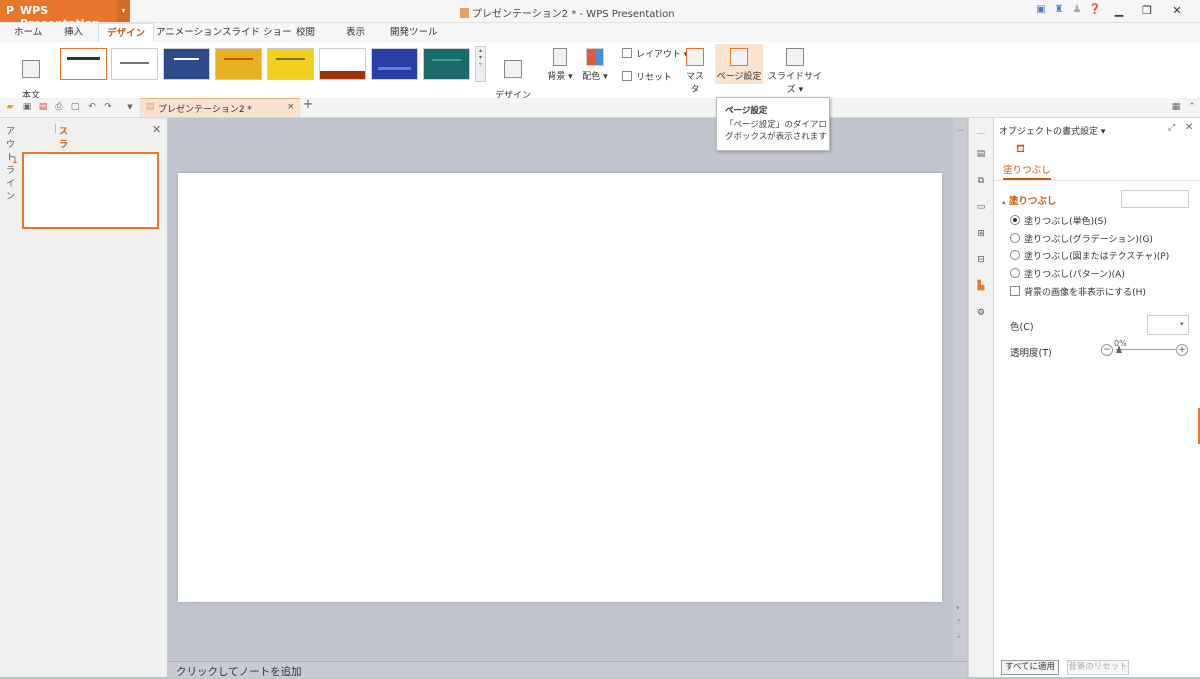 The height and width of the screenshot is (679, 1200). What do you see at coordinates (1029, 200) in the screenshot?
I see `fill-section-header: ▴ 塗りつぶし` at bounding box center [1029, 200].